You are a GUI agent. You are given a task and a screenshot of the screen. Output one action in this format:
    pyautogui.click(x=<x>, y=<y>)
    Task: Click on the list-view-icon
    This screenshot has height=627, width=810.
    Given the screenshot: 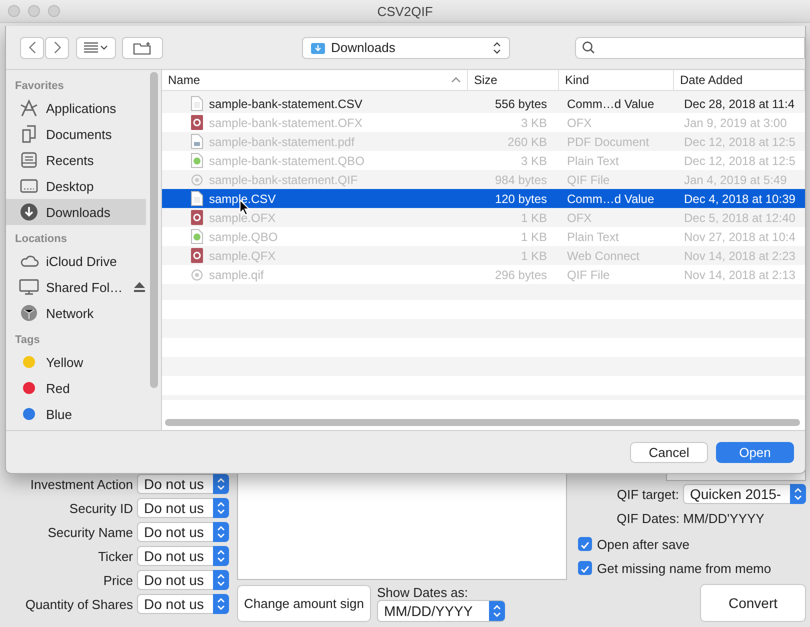 What is the action you would take?
    pyautogui.click(x=96, y=48)
    